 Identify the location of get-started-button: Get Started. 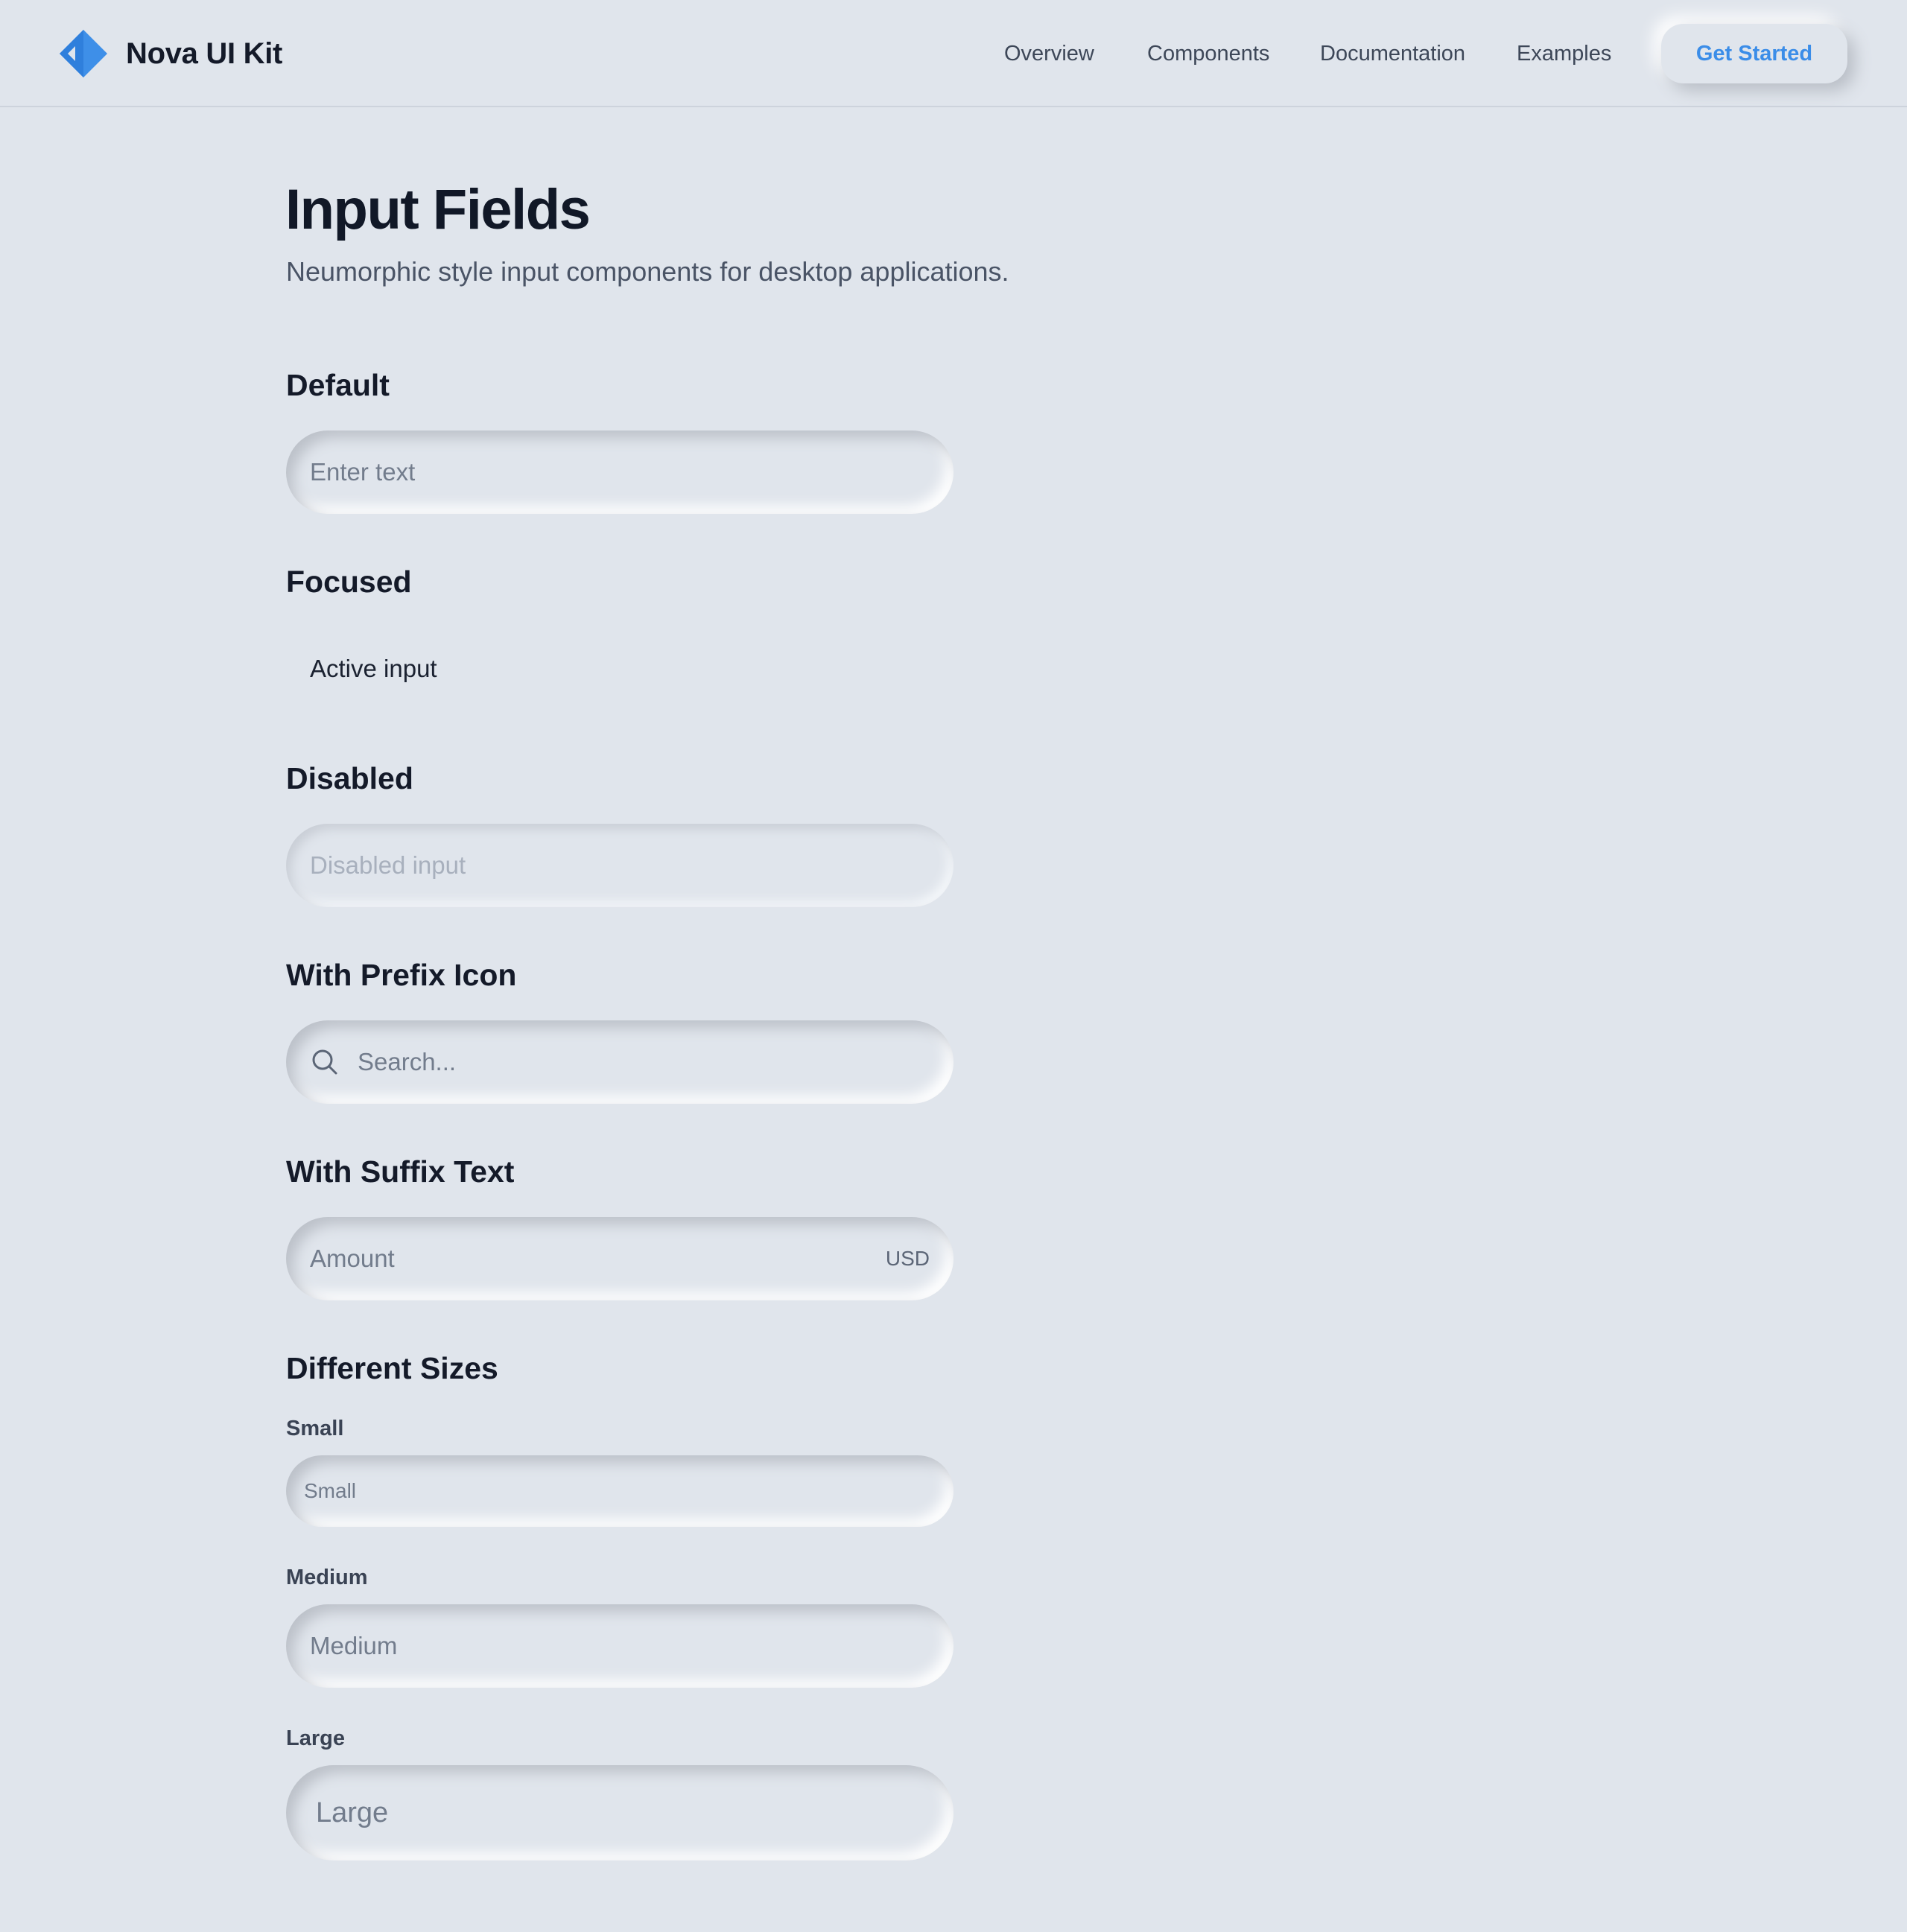
(1754, 54).